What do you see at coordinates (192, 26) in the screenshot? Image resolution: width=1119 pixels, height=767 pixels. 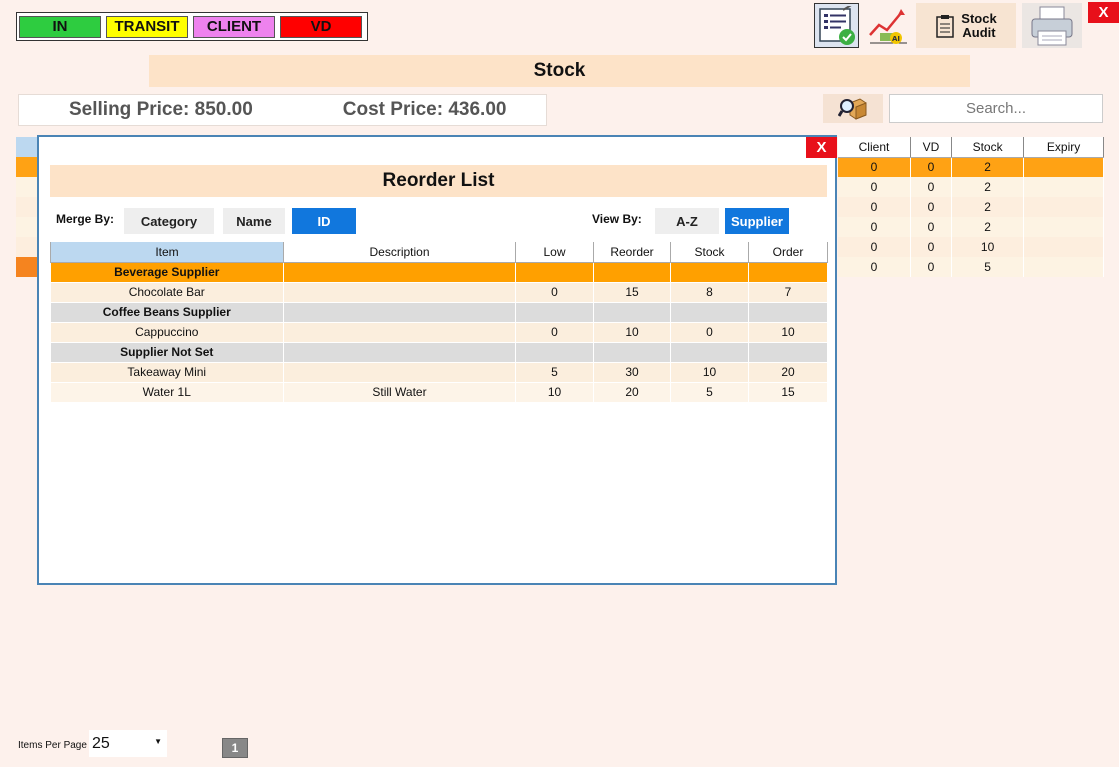 I see `status-legend: IN TRANSIT CLIENT VD` at bounding box center [192, 26].